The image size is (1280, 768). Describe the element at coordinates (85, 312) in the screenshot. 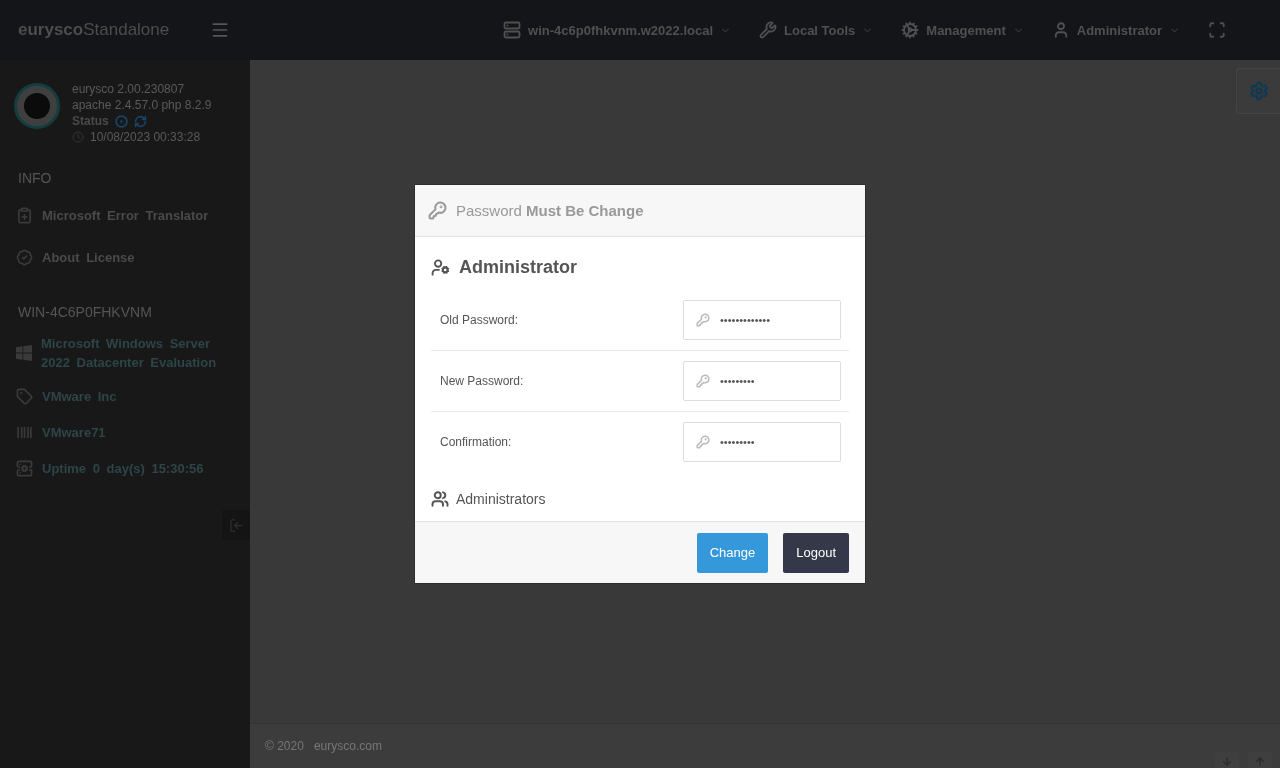

I see `section-title: WIN-4C6P0FHKVNM` at that location.